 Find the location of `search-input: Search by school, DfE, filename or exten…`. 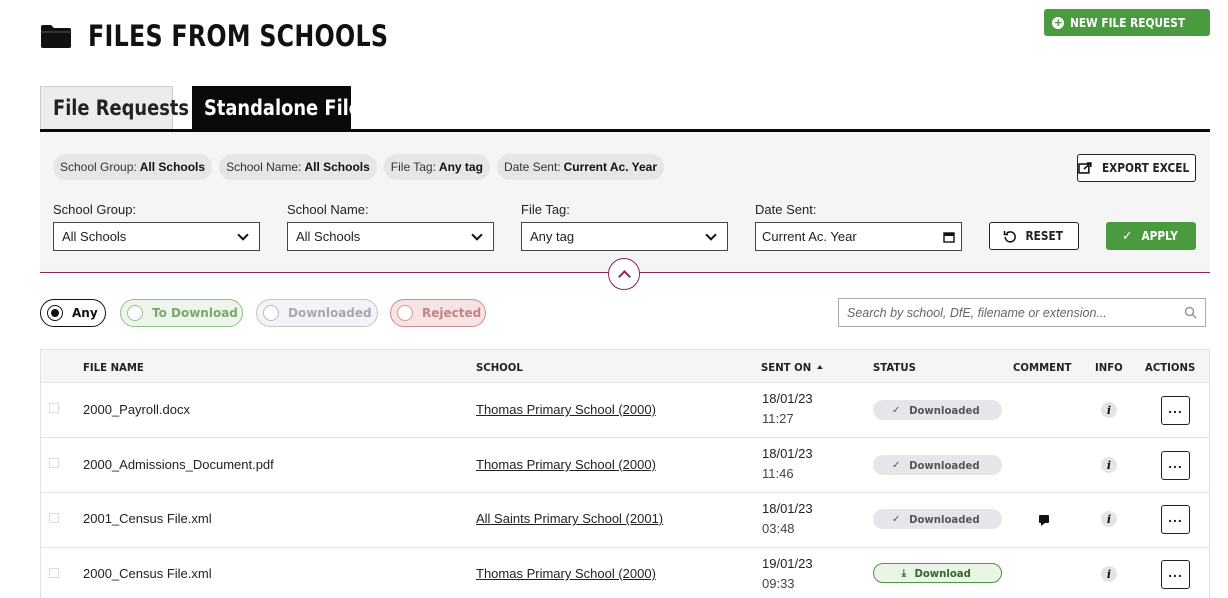

search-input: Search by school, DfE, filename or exten… is located at coordinates (1022, 312).